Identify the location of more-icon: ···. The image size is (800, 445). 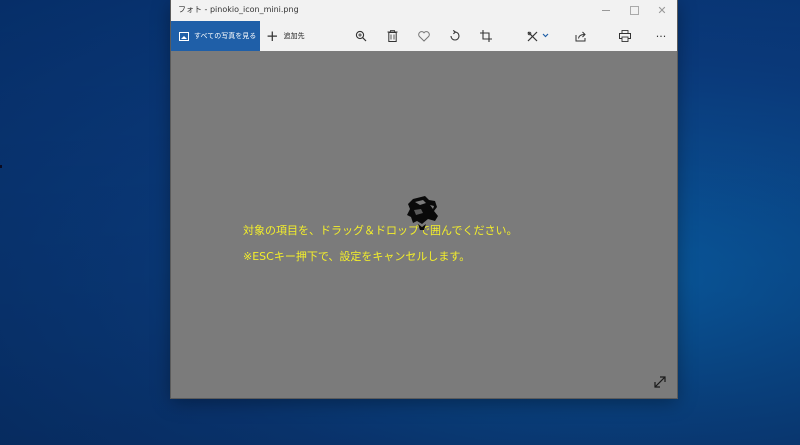
(661, 36).